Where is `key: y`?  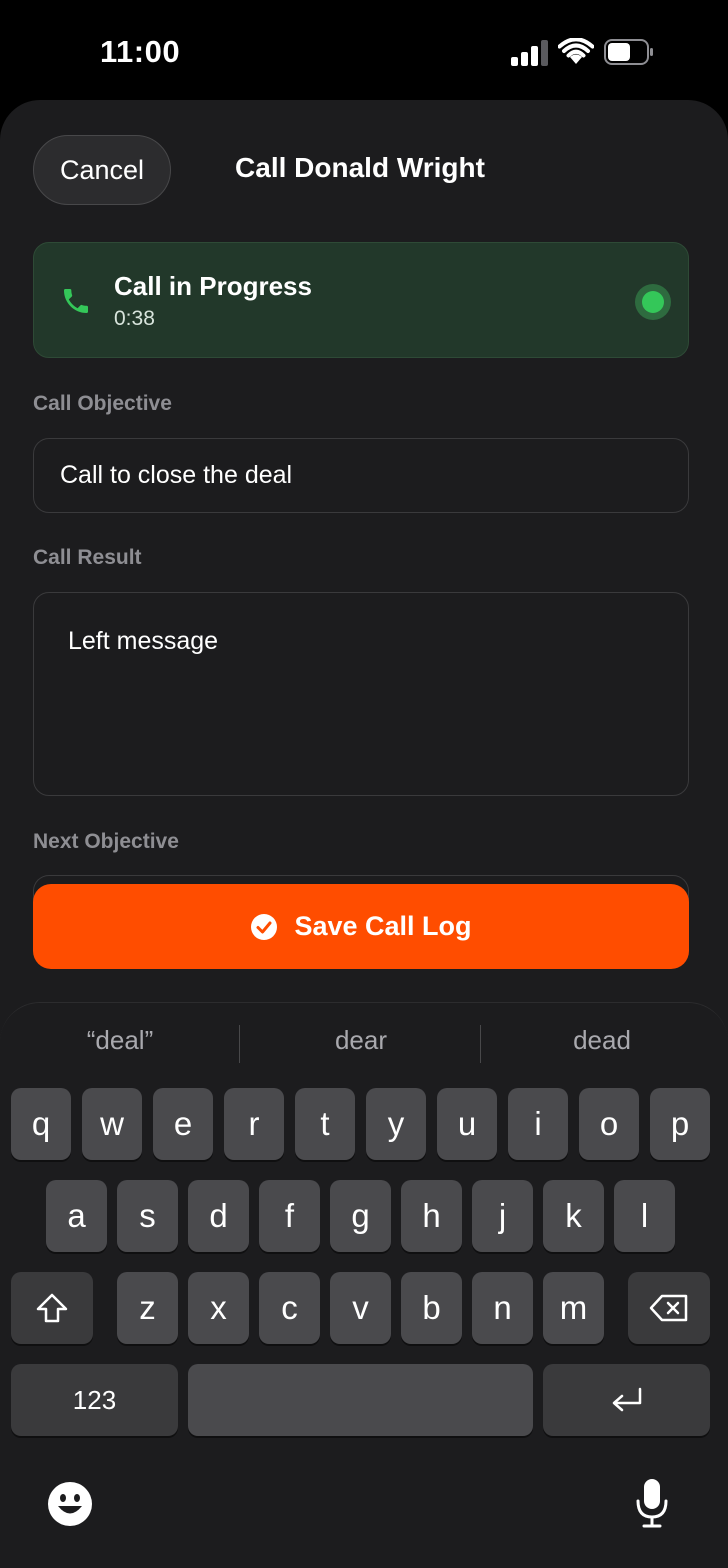
key: y is located at coordinates (396, 1124).